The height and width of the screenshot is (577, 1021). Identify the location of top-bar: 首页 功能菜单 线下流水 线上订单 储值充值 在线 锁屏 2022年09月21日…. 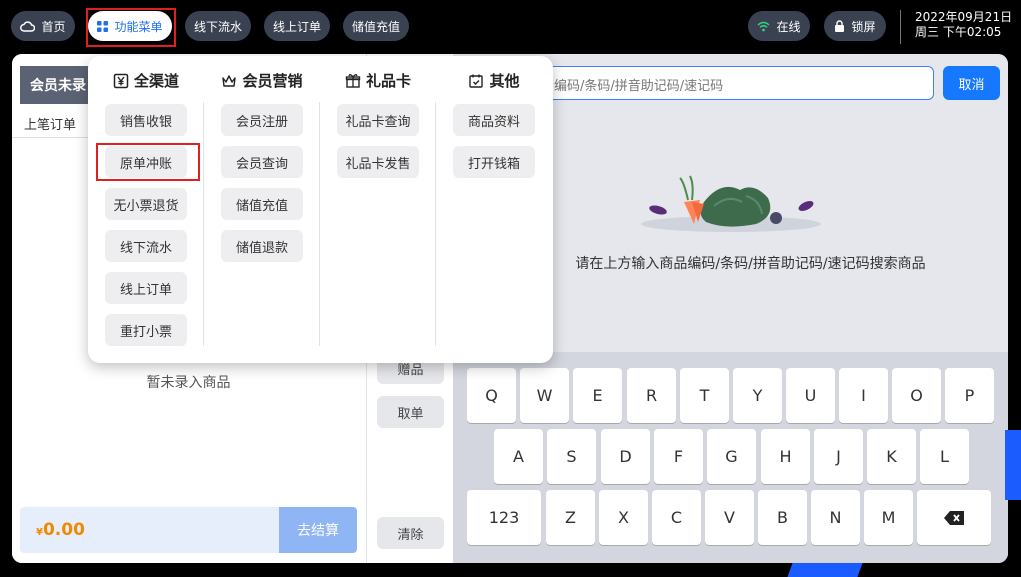
(510, 26).